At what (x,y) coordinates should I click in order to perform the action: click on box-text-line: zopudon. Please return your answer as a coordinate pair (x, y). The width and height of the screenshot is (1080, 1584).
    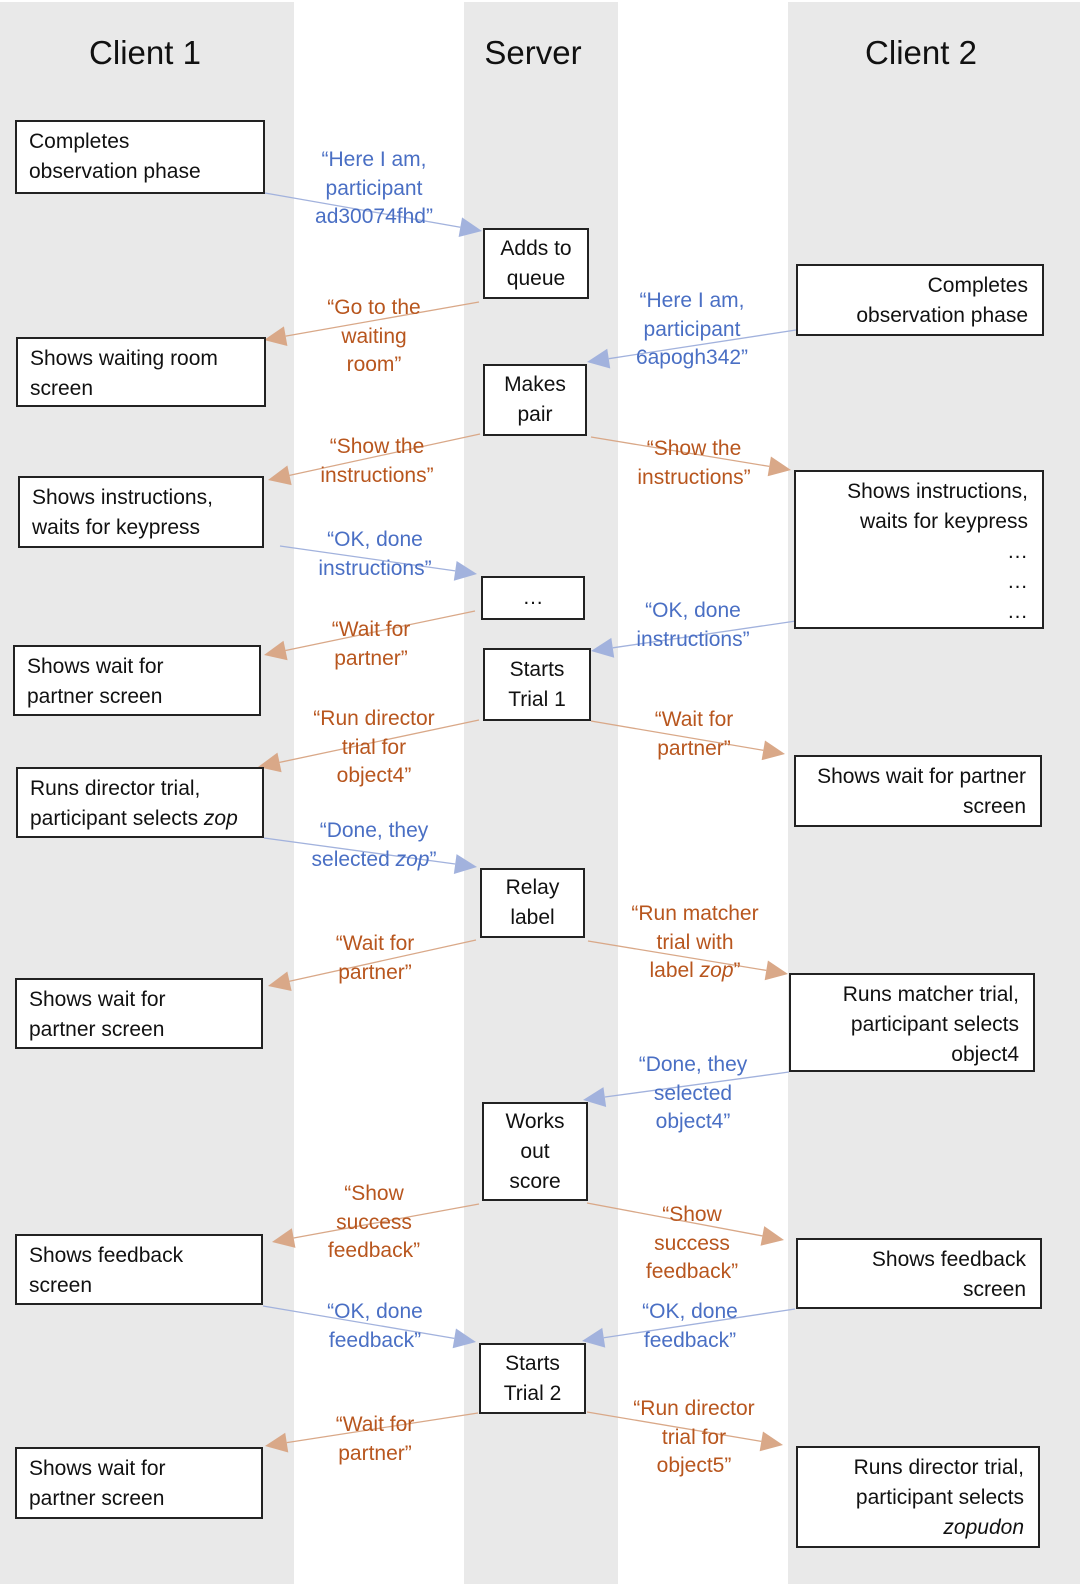
    Looking at the image, I should click on (917, 1528).